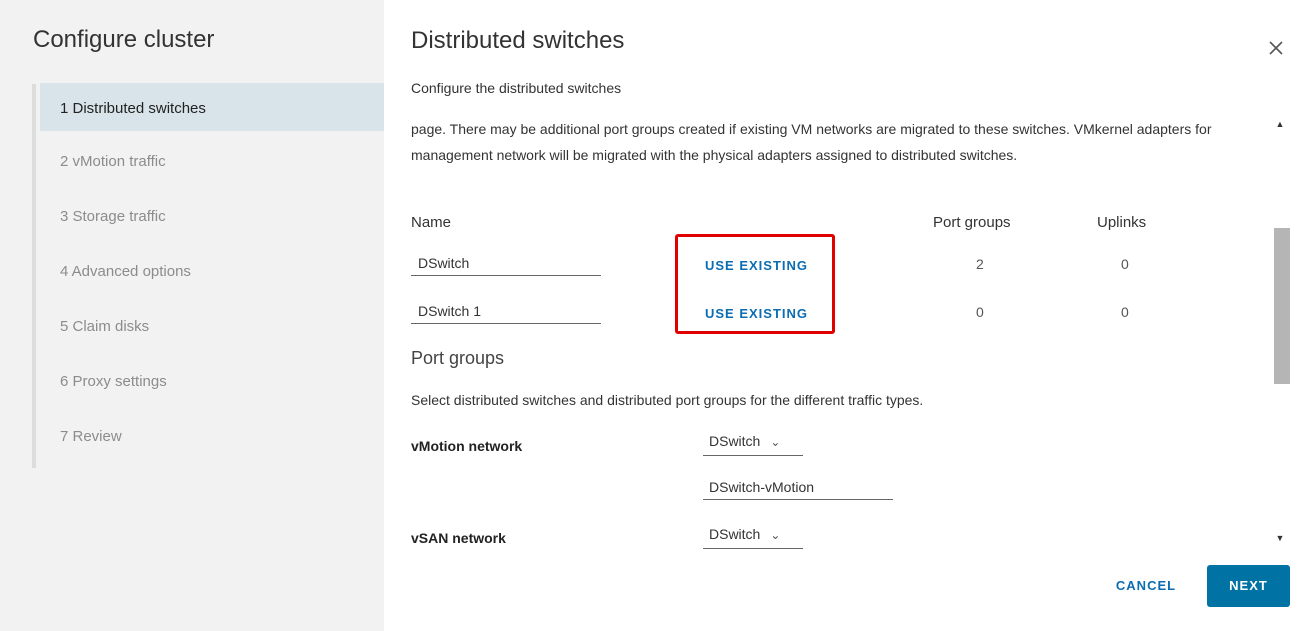 The width and height of the screenshot is (1315, 631). Describe the element at coordinates (506, 311) in the screenshot. I see `switch-name-input: DSwitch 1` at that location.